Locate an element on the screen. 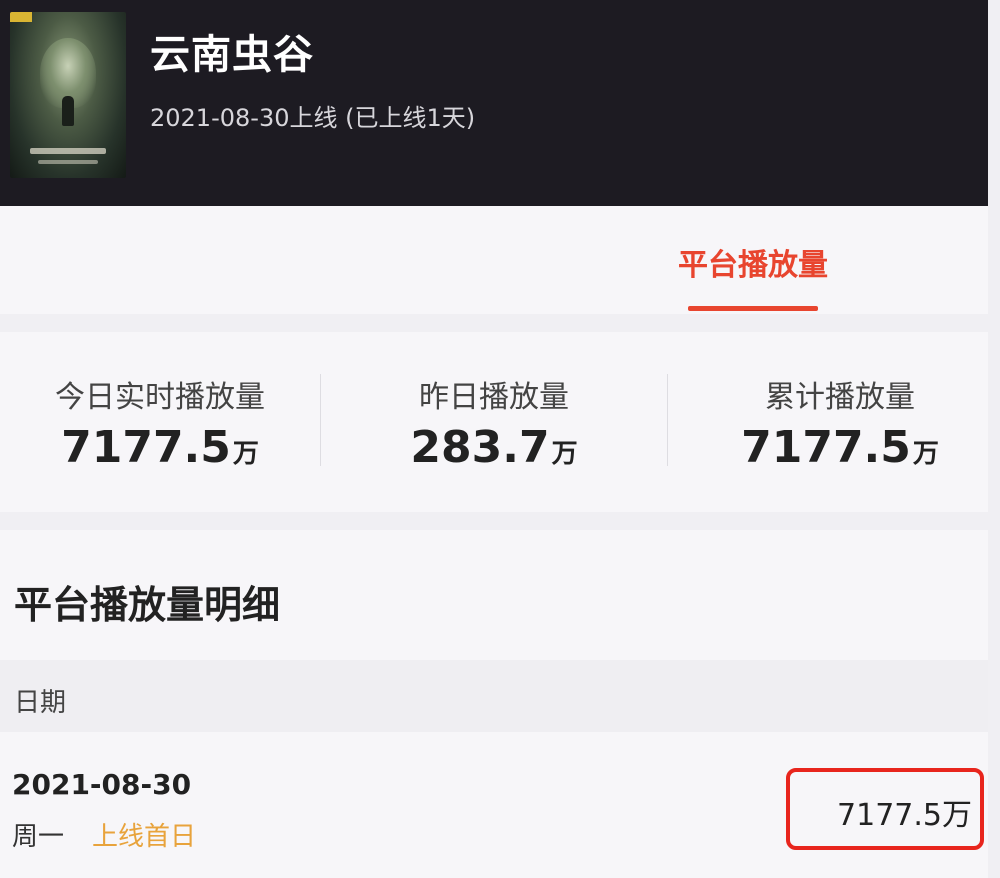 This screenshot has height=878, width=1000. stat-total: 累计播放量 7177.5万 is located at coordinates (840, 422).